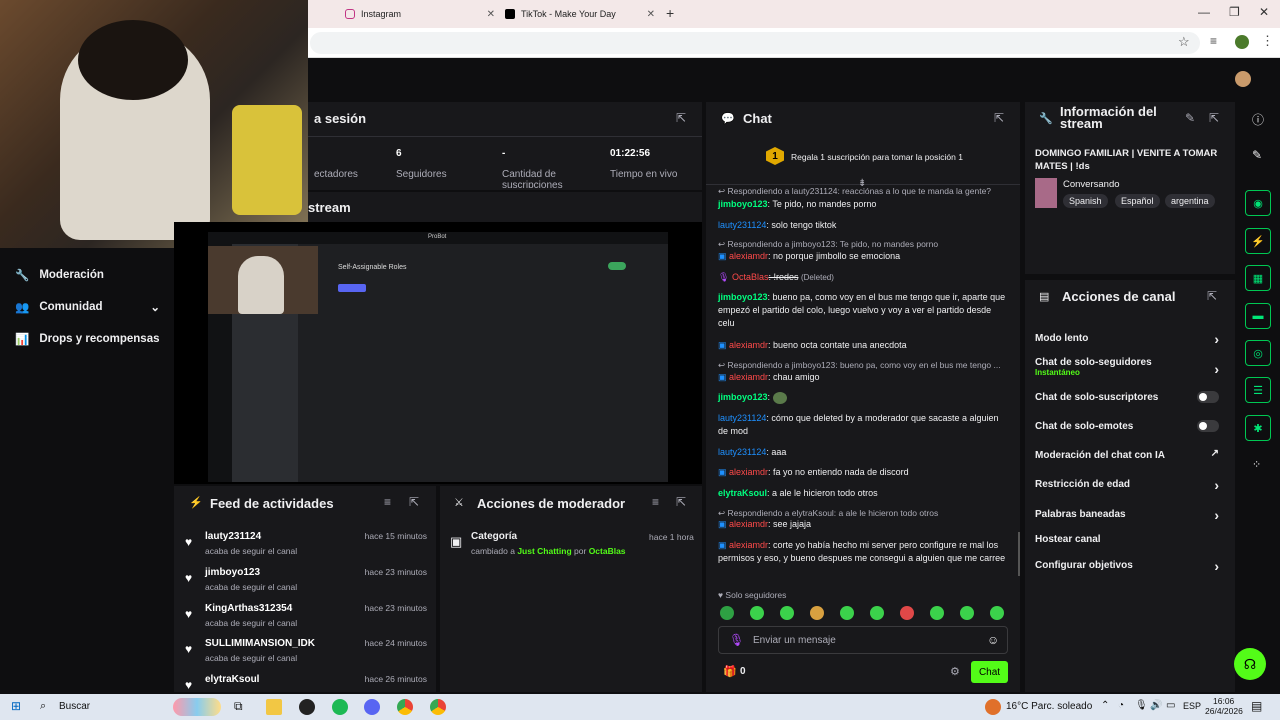 This screenshot has width=1280, height=720. What do you see at coordinates (1019, 554) in the screenshot?
I see `chat-scrollbar` at bounding box center [1019, 554].